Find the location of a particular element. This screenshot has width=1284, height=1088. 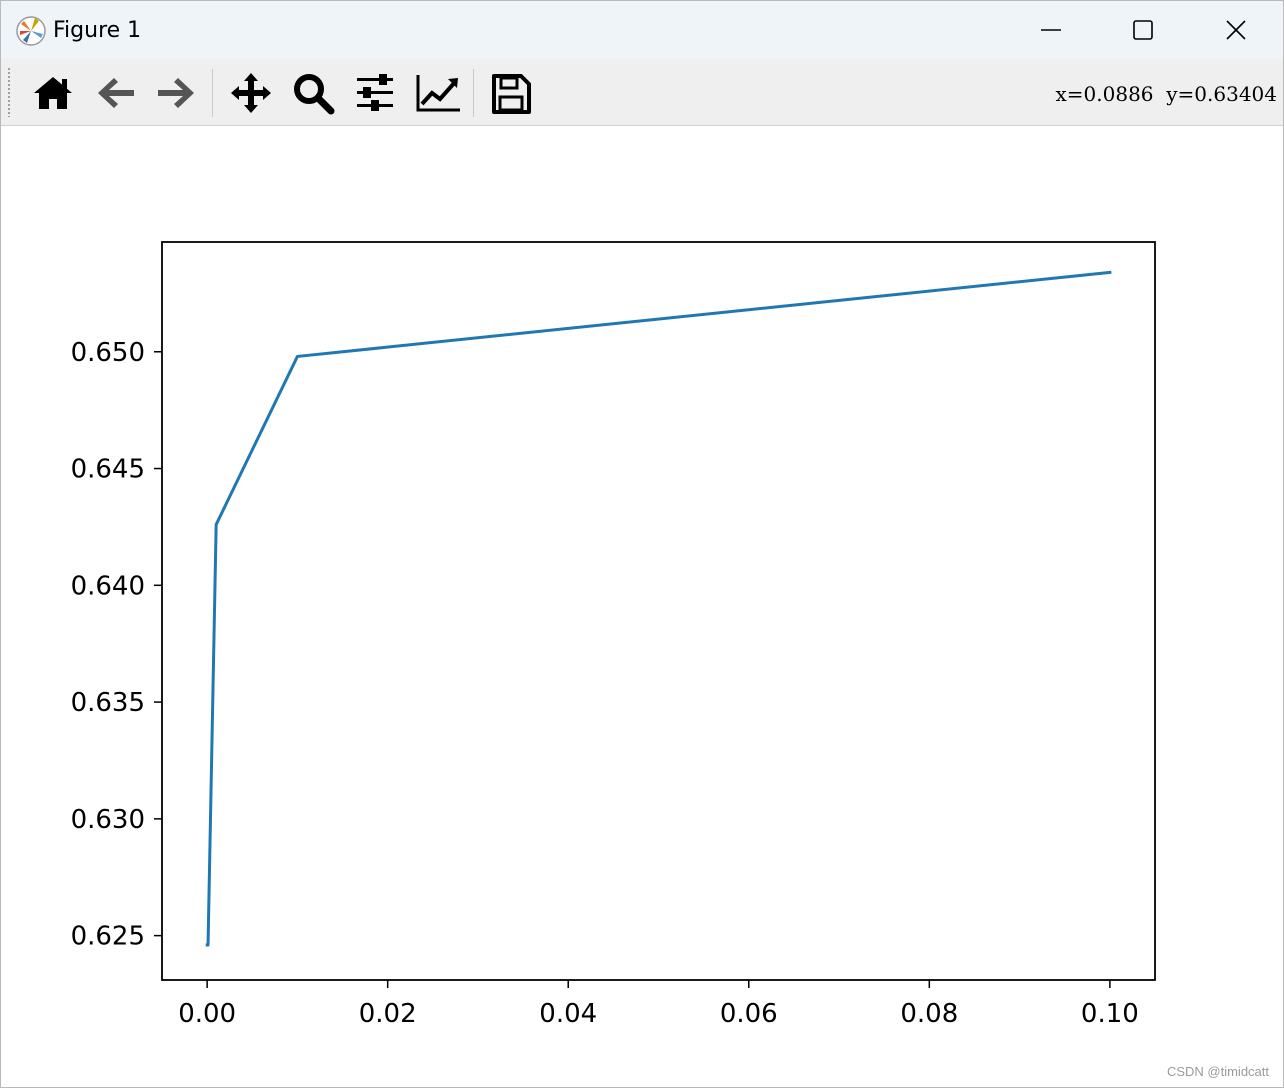

navigation-toolbar: x=0.0886 y=0.63404 is located at coordinates (642, 92).